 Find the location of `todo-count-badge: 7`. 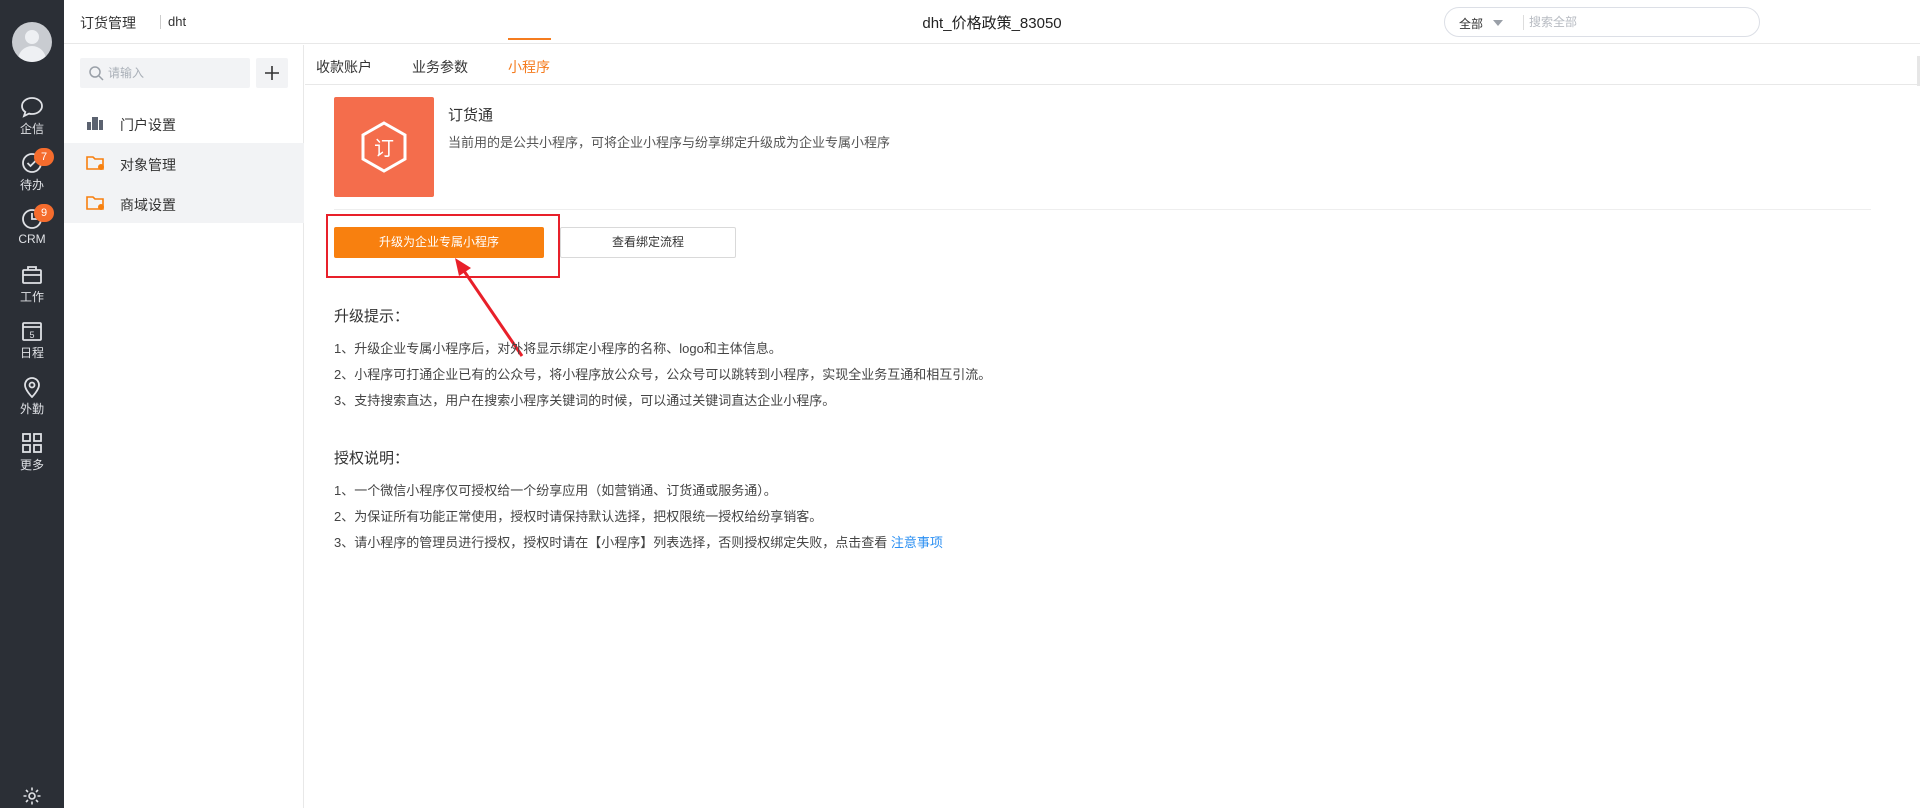

todo-count-badge: 7 is located at coordinates (44, 157).